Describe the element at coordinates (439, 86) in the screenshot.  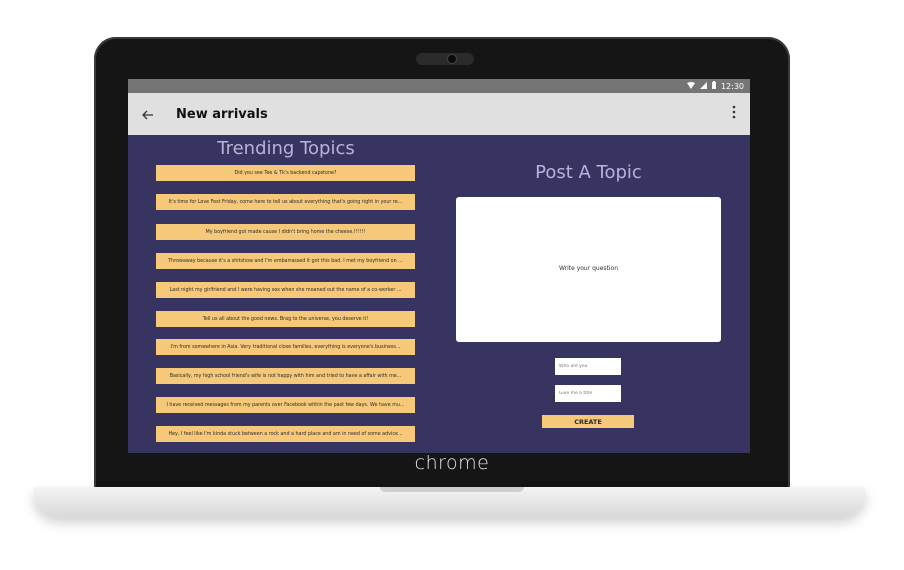
I see `status-bar: 12:30` at that location.